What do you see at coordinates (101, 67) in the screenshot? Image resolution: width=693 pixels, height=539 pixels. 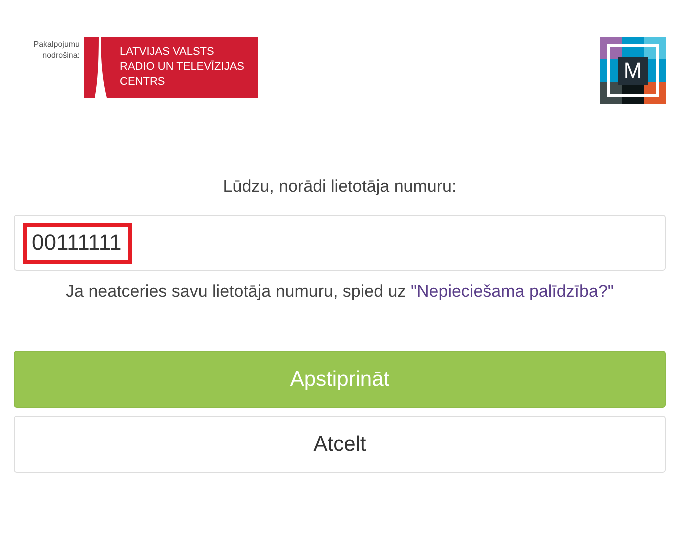 I see `tower-icon` at bounding box center [101, 67].